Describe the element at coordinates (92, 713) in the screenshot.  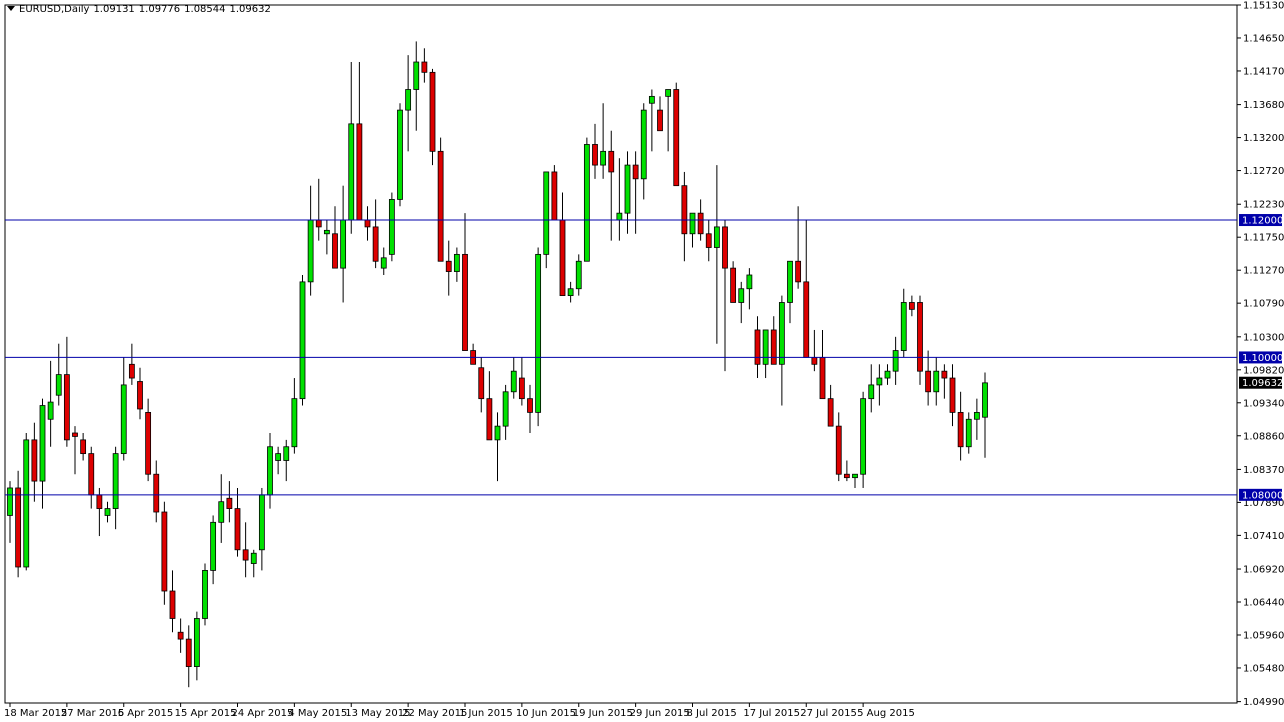
I see `x-tick-label: 27 Mar 2015` at that location.